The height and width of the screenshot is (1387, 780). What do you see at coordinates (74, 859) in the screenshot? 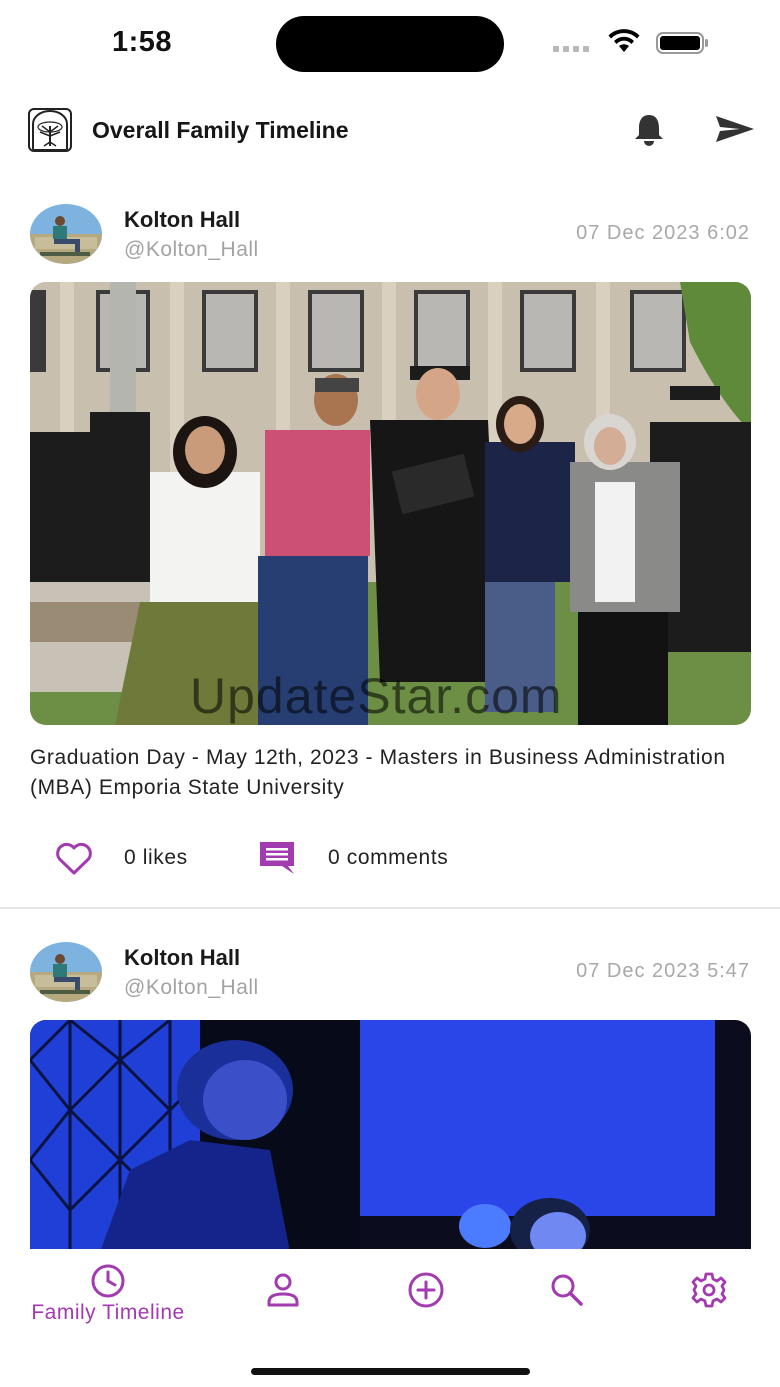
I see `heart-icon` at bounding box center [74, 859].